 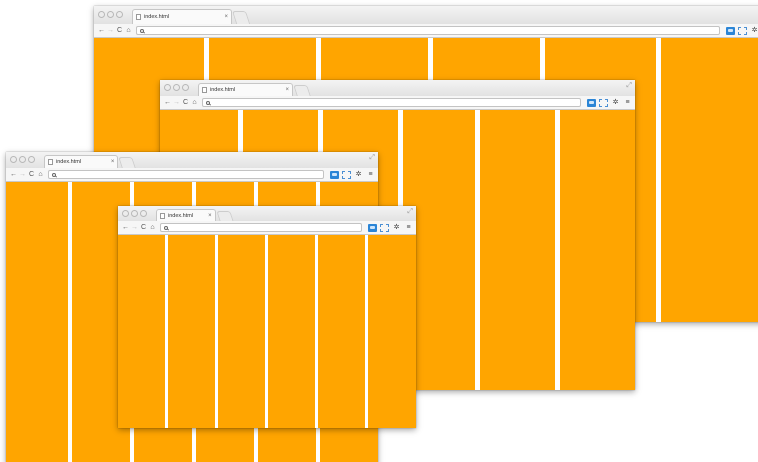 I want to click on browser-toolbar: ←→C⌂✲≡, so click(x=426, y=31).